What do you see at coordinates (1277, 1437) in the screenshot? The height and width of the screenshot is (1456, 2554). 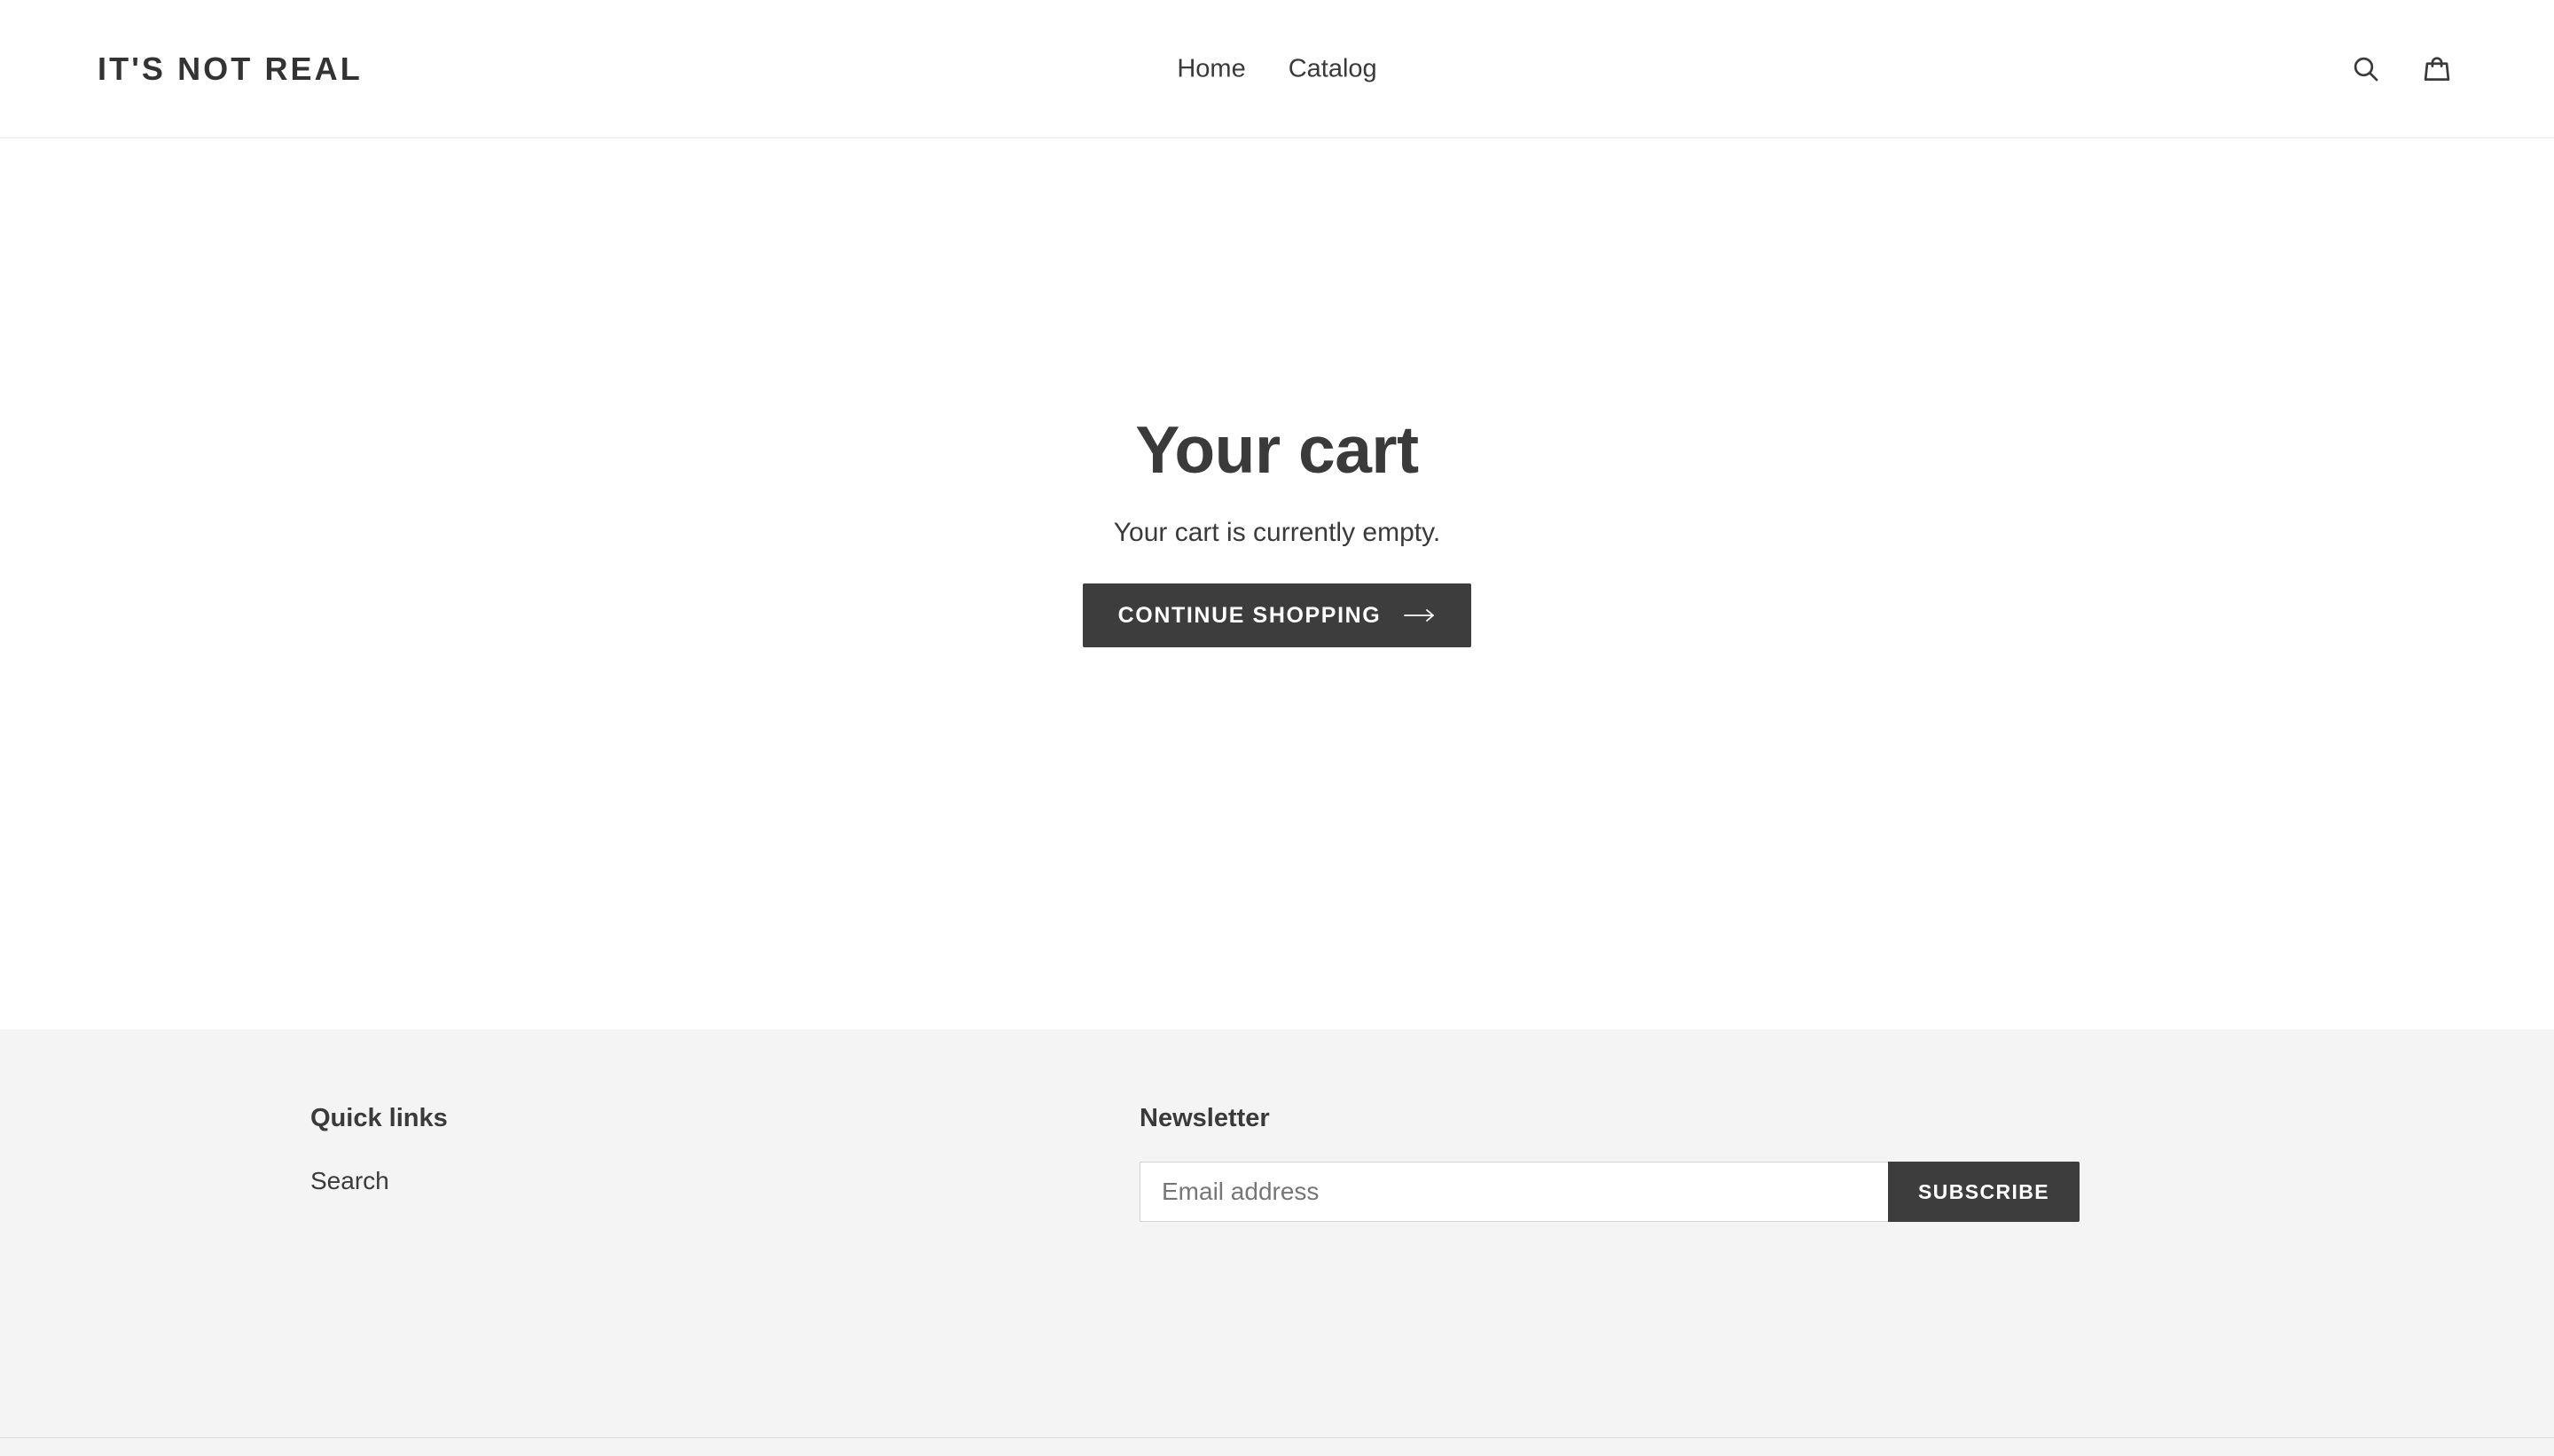 I see `footer-divider` at bounding box center [1277, 1437].